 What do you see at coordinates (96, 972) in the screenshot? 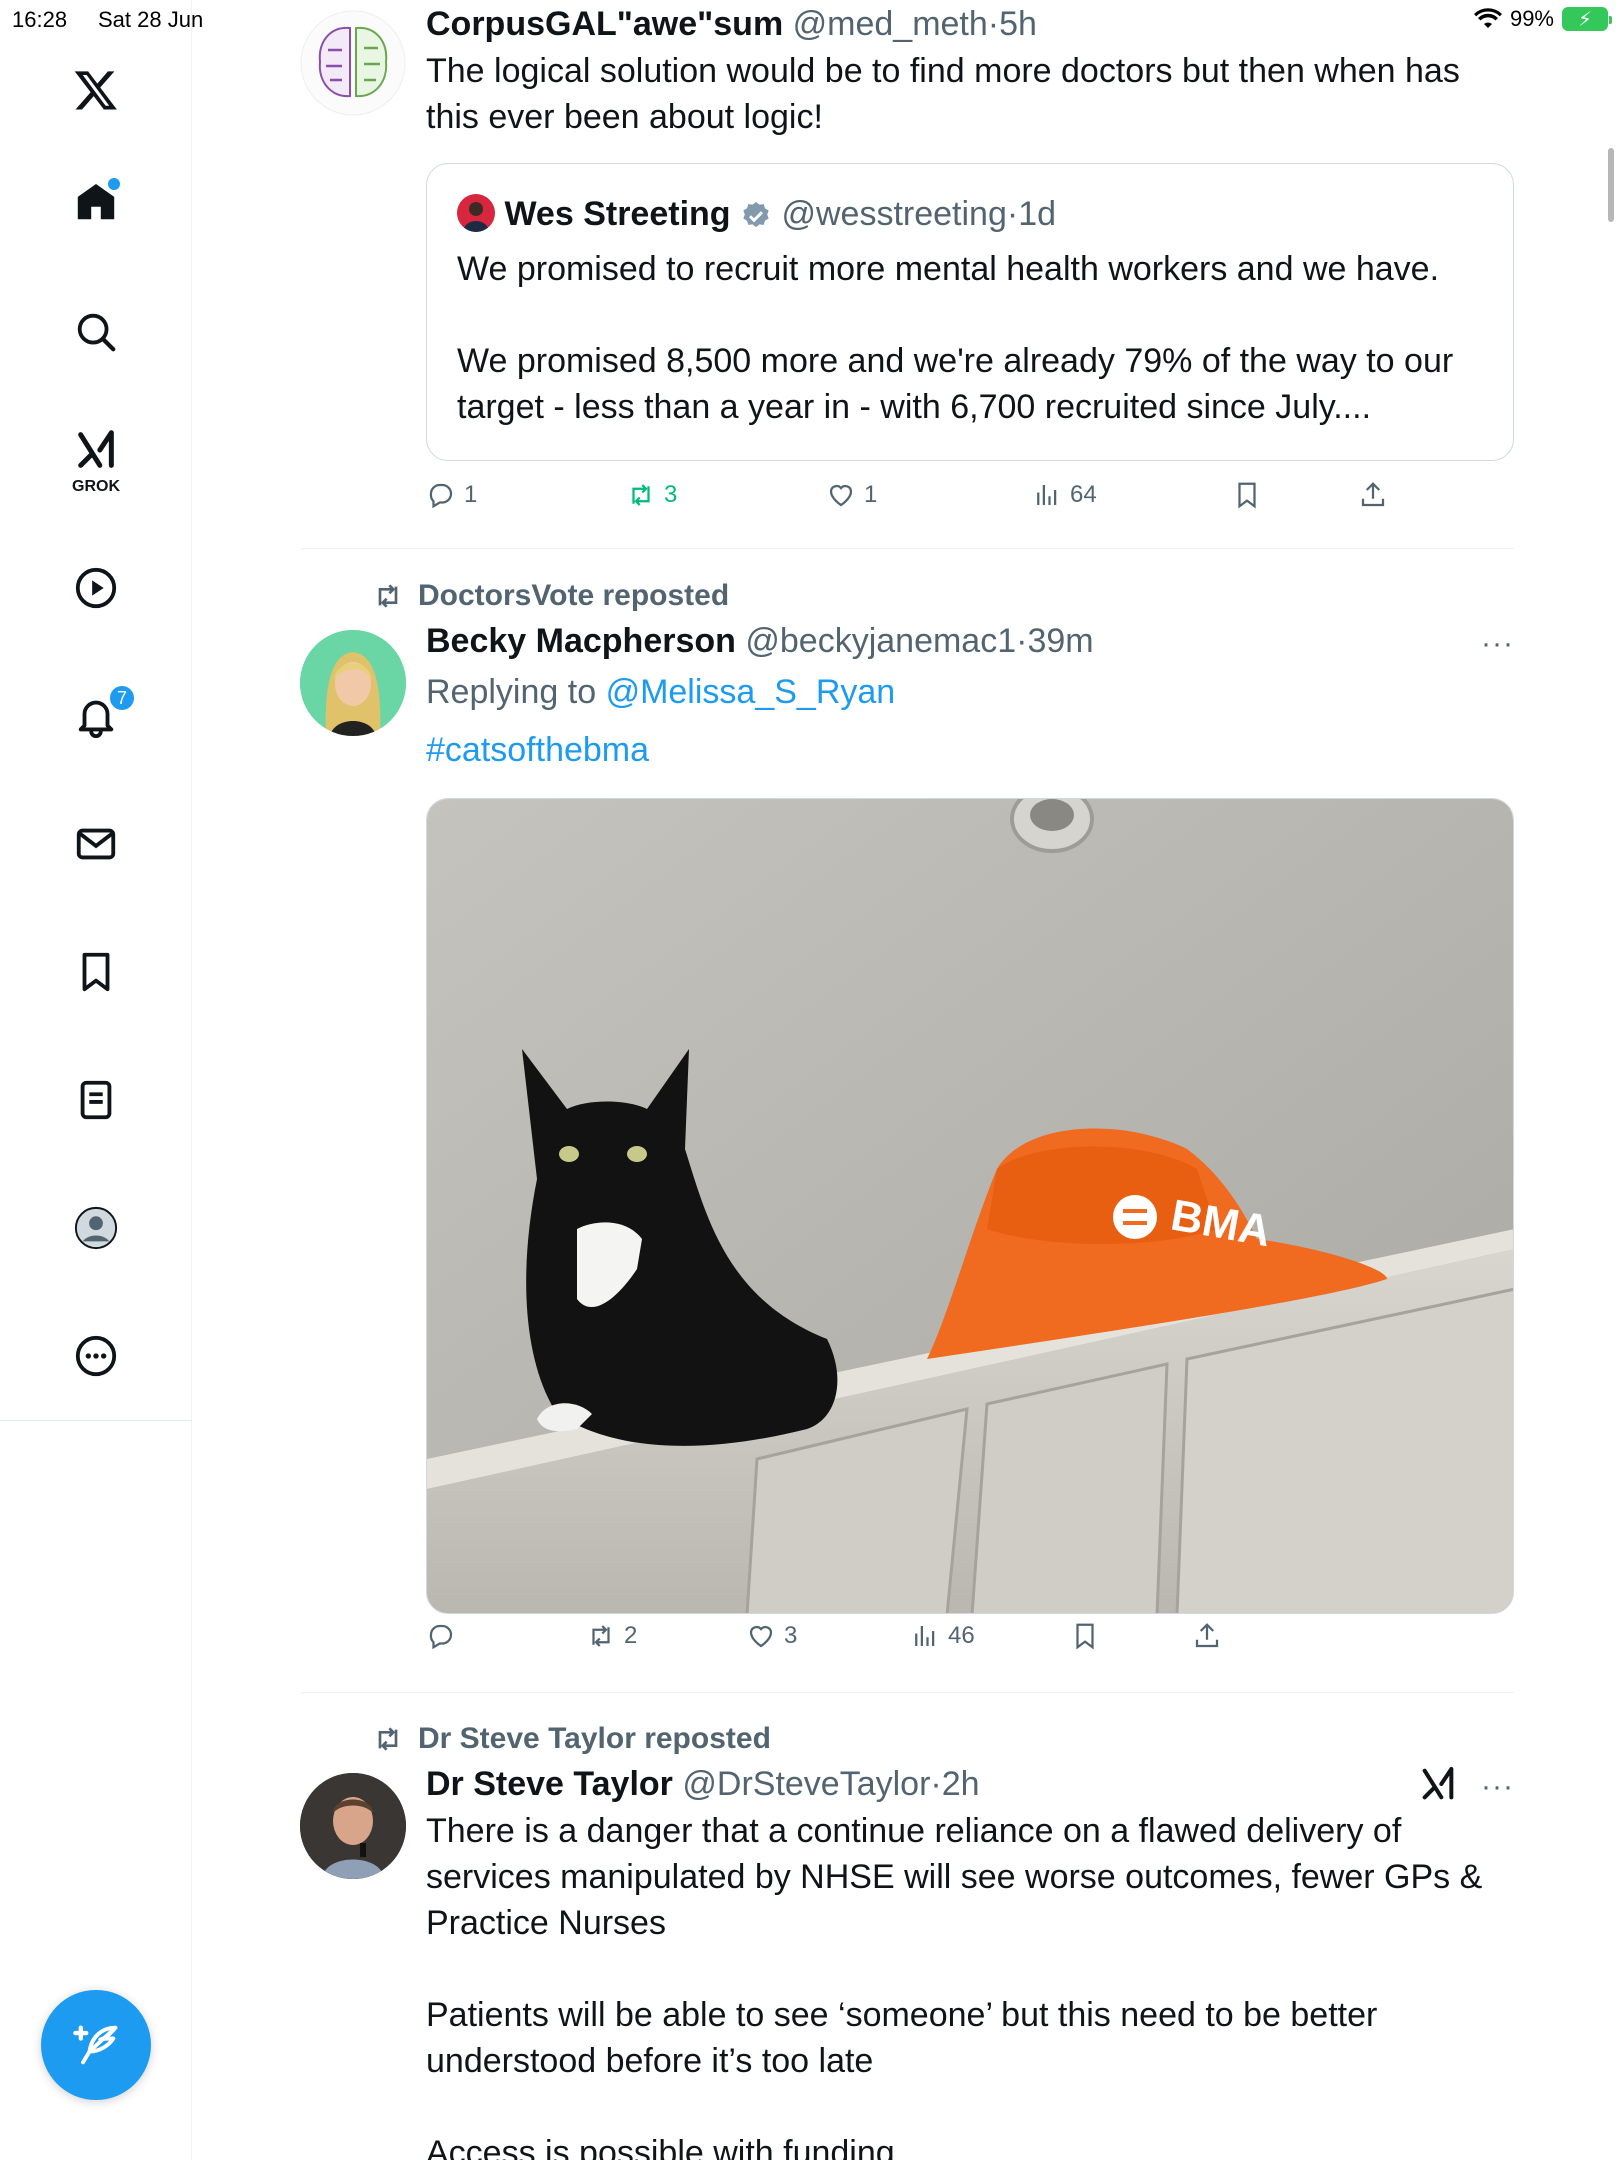
I see `bookmarks-icon` at bounding box center [96, 972].